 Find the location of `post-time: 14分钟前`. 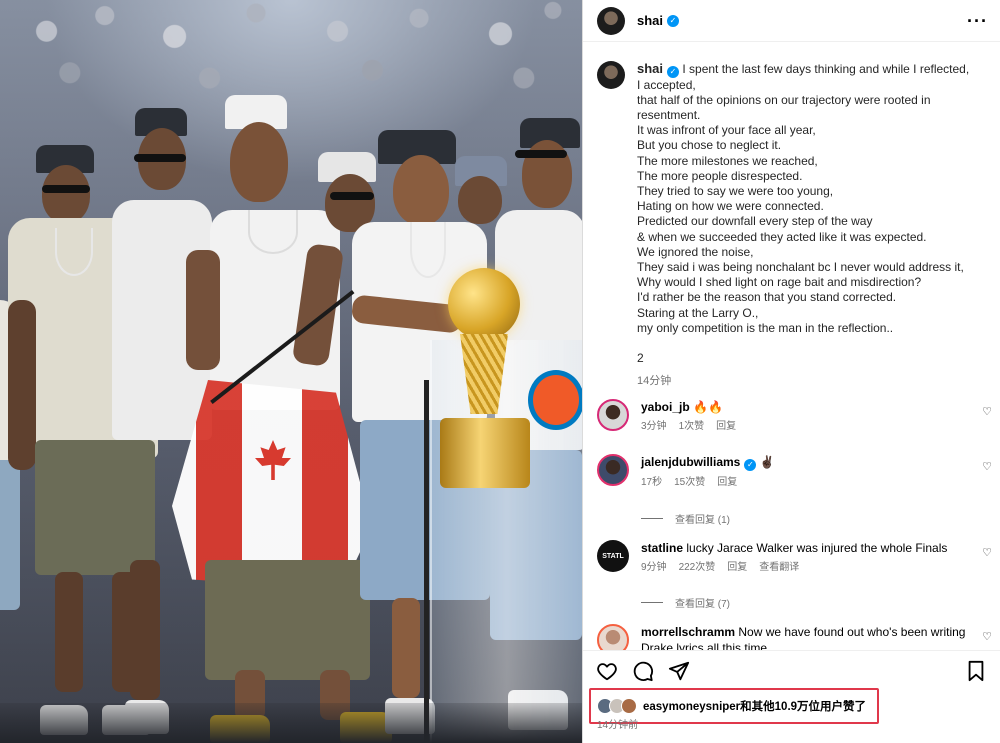

post-time: 14分钟前 is located at coordinates (618, 725).